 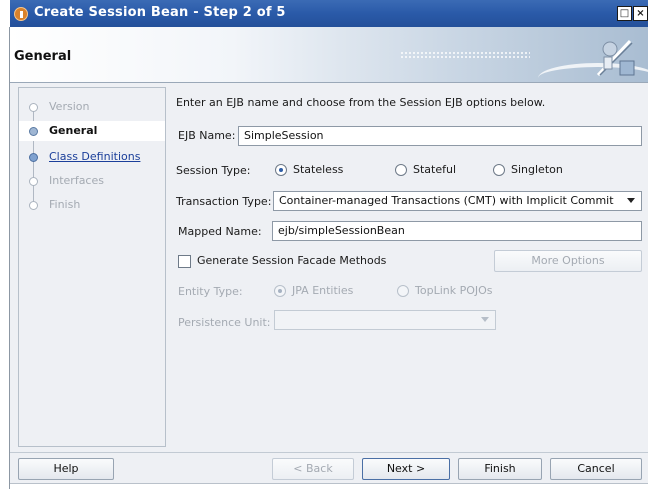 What do you see at coordinates (292, 260) in the screenshot?
I see `checkbox-label: Generate Session Facade Methods` at bounding box center [292, 260].